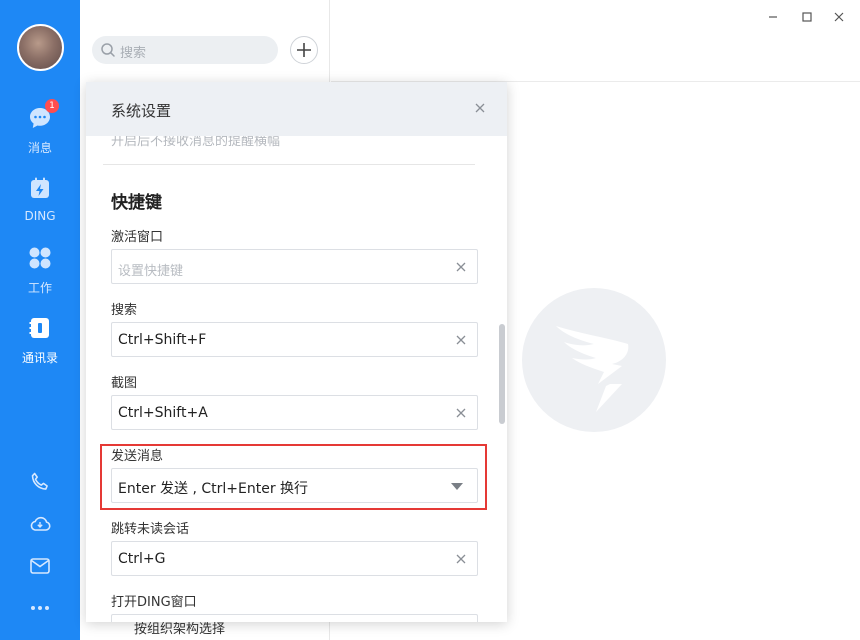  What do you see at coordinates (137, 237) in the screenshot?
I see `field-label-activate-window: 激活窗口` at bounding box center [137, 237].